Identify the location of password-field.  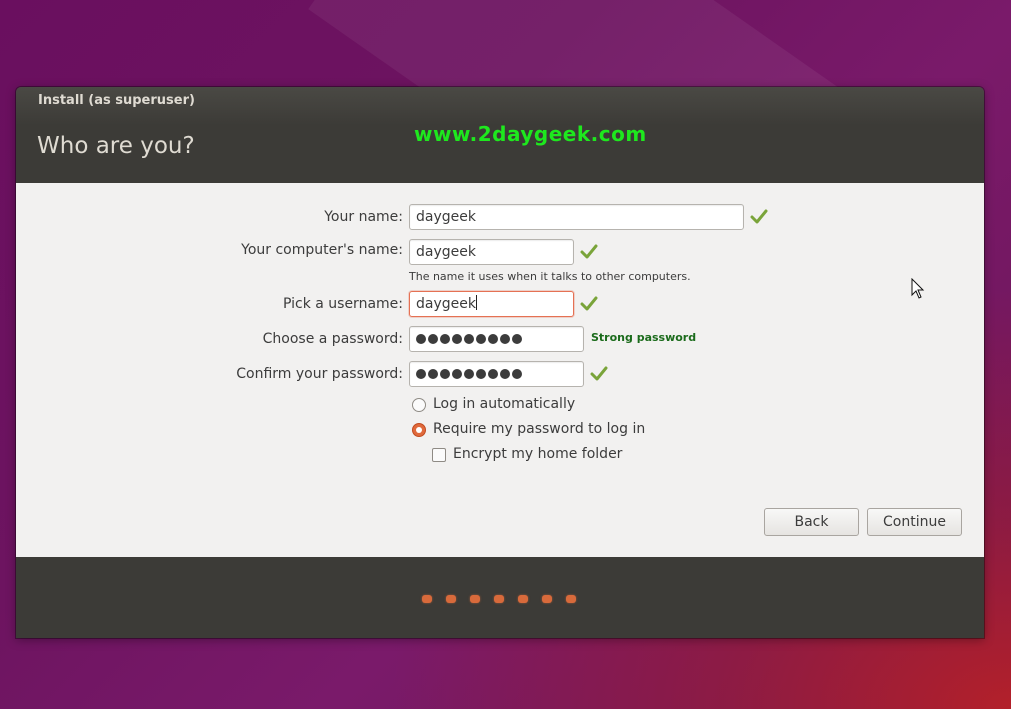
(496, 339).